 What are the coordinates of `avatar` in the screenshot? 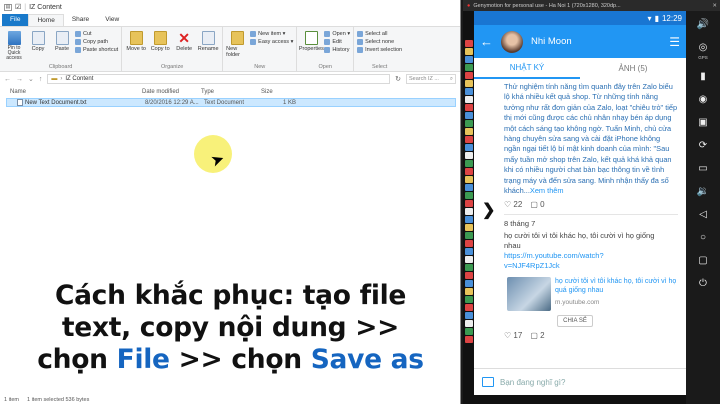 It's located at (512, 41).